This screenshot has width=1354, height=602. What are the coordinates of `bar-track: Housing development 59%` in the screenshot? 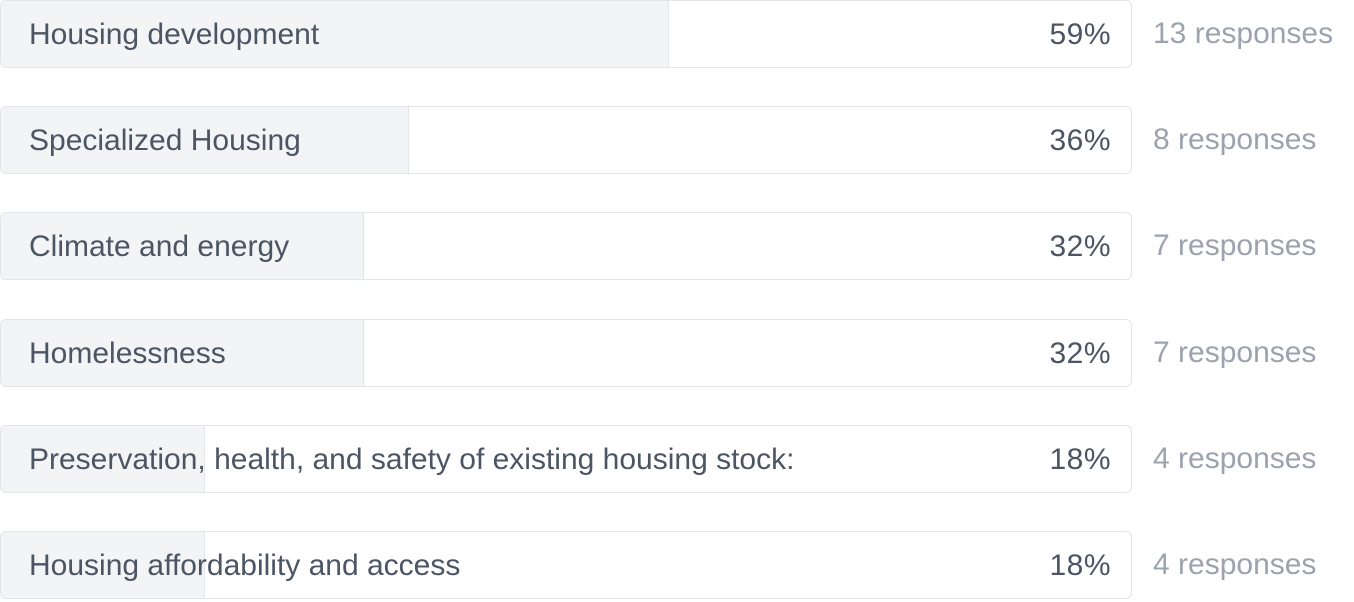 It's located at (566, 34).